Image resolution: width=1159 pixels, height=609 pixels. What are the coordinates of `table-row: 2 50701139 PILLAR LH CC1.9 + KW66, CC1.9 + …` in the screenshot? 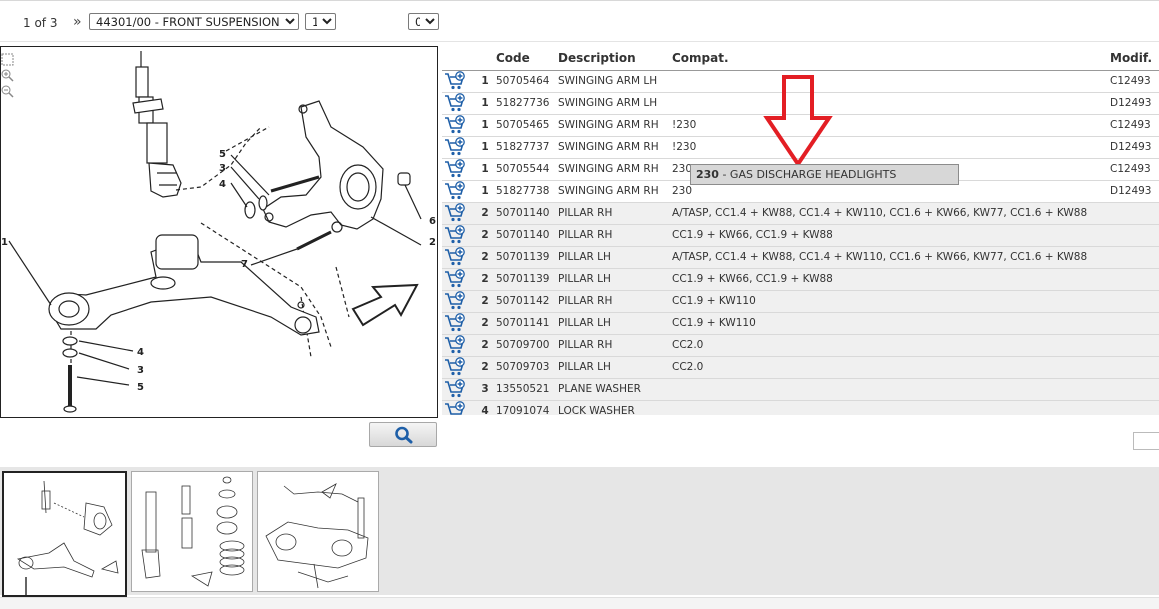 It's located at (800, 279).